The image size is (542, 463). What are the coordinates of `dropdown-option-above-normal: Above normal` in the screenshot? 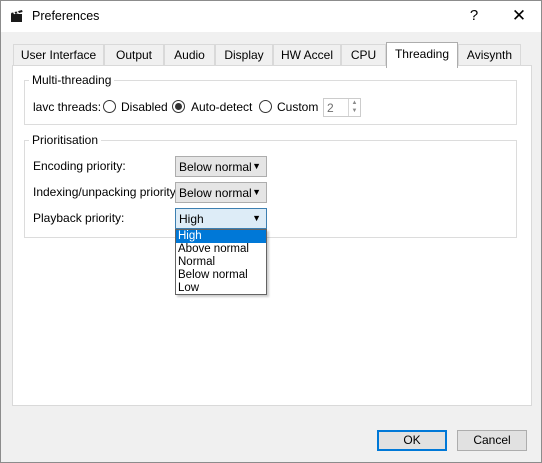 It's located at (221, 249).